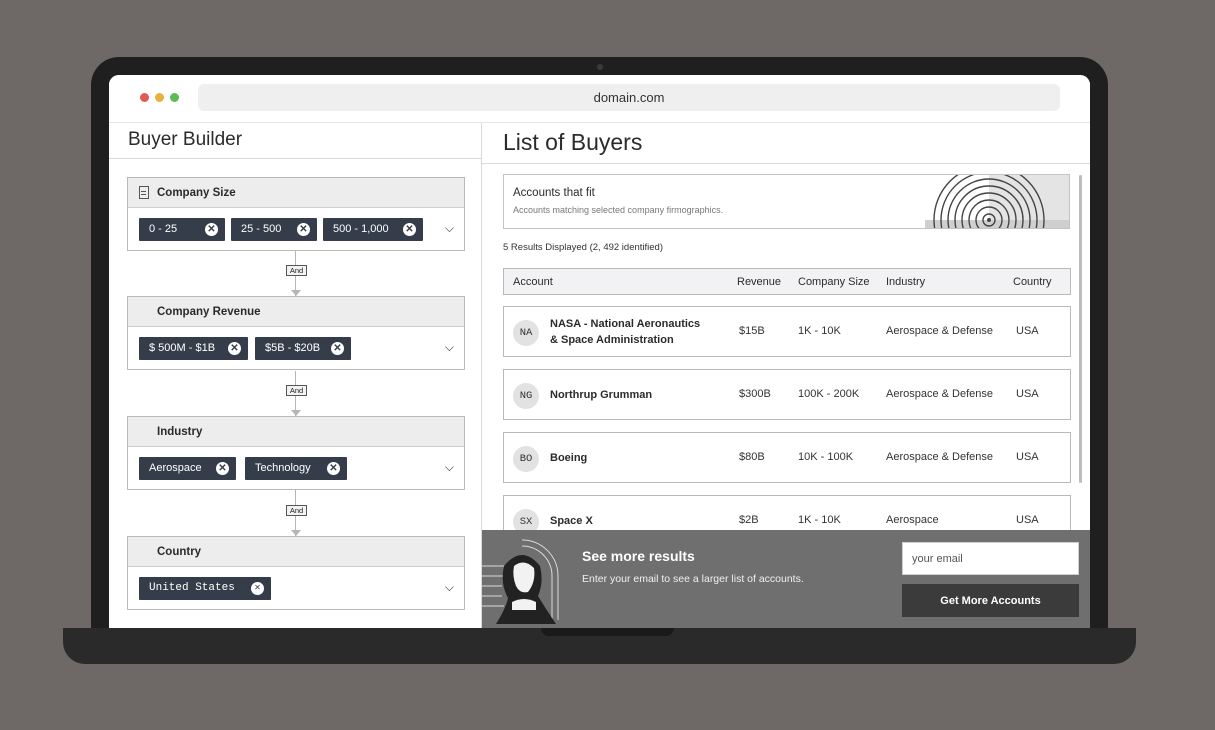  What do you see at coordinates (526, 459) in the screenshot?
I see `avatar: BO` at bounding box center [526, 459].